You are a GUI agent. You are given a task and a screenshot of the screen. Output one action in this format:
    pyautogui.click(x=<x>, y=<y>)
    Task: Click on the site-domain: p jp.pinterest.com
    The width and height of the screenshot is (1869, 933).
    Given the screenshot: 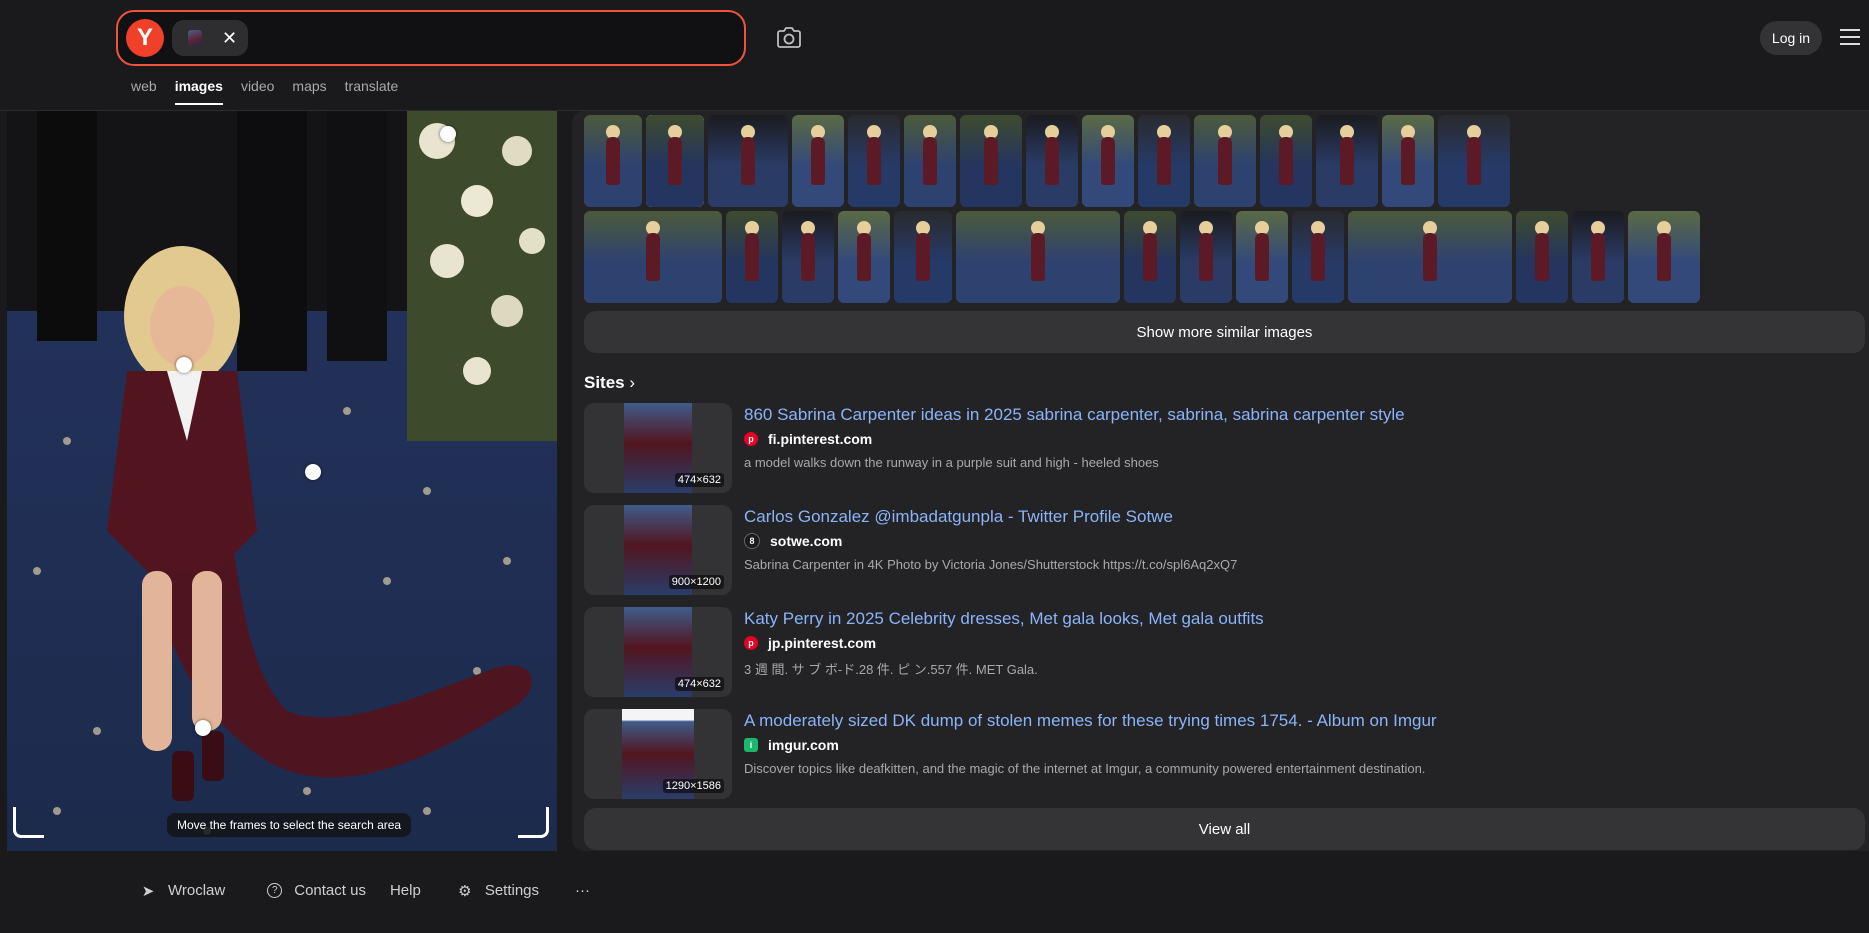 What is the action you would take?
    pyautogui.click(x=810, y=643)
    